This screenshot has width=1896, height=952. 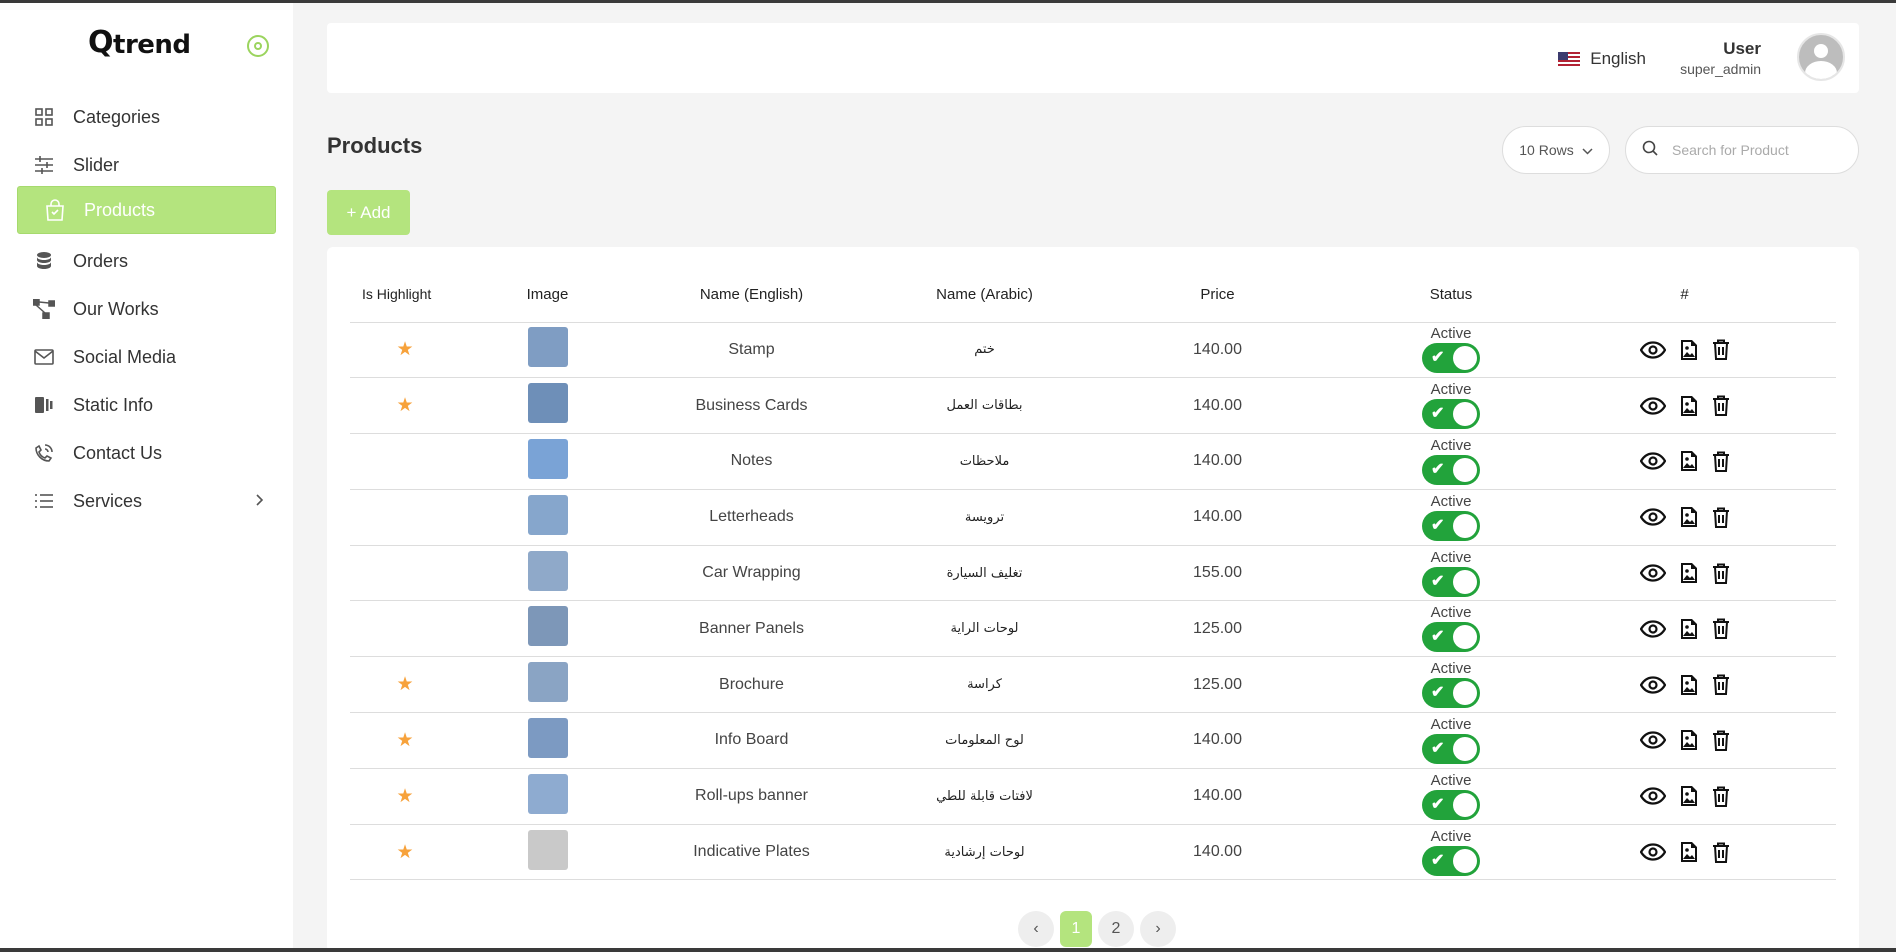 I want to click on page-button-2: 2, so click(x=1116, y=929).